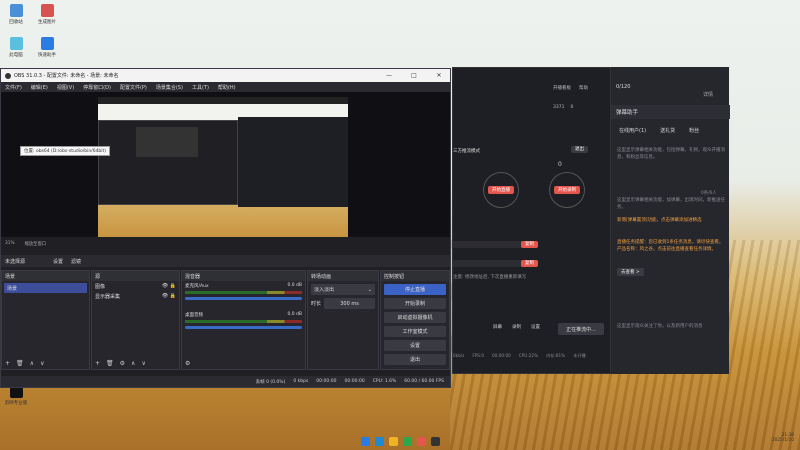 This screenshot has width=800, height=450. What do you see at coordinates (365, 441) in the screenshot?
I see `start-icon` at bounding box center [365, 441].